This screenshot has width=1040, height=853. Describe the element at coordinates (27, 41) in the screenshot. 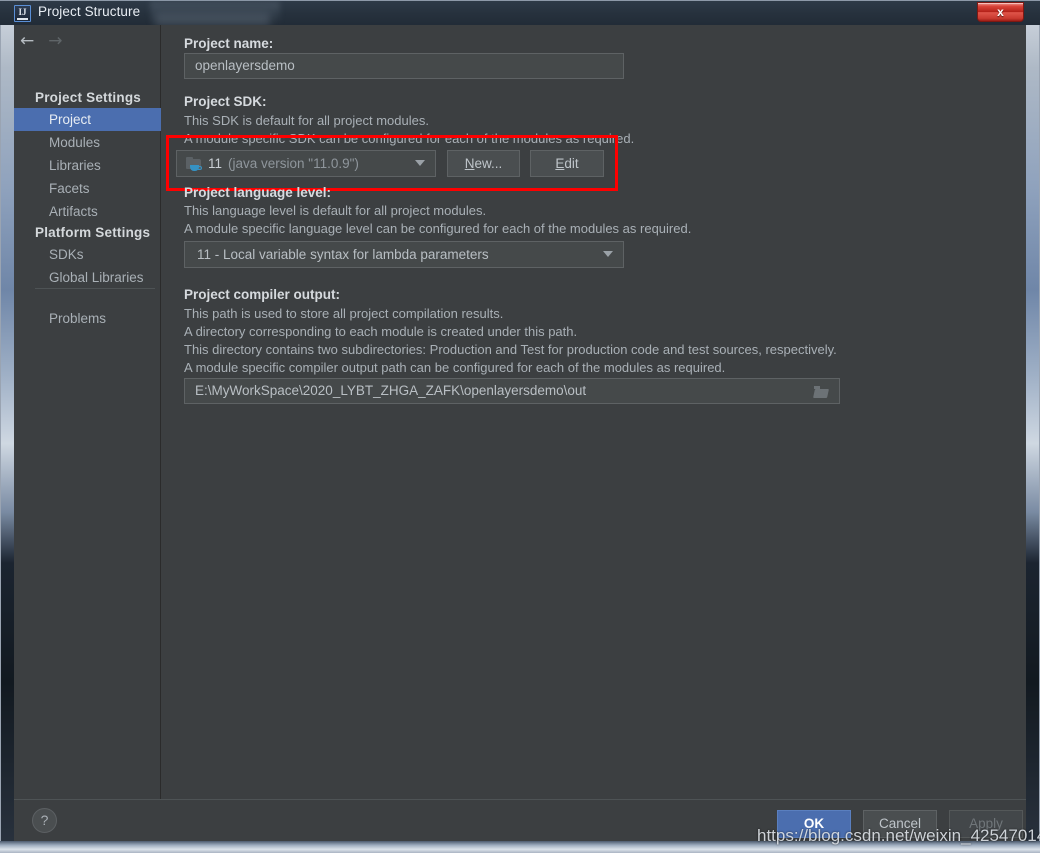

I see `back-arrow-icon: ←` at that location.